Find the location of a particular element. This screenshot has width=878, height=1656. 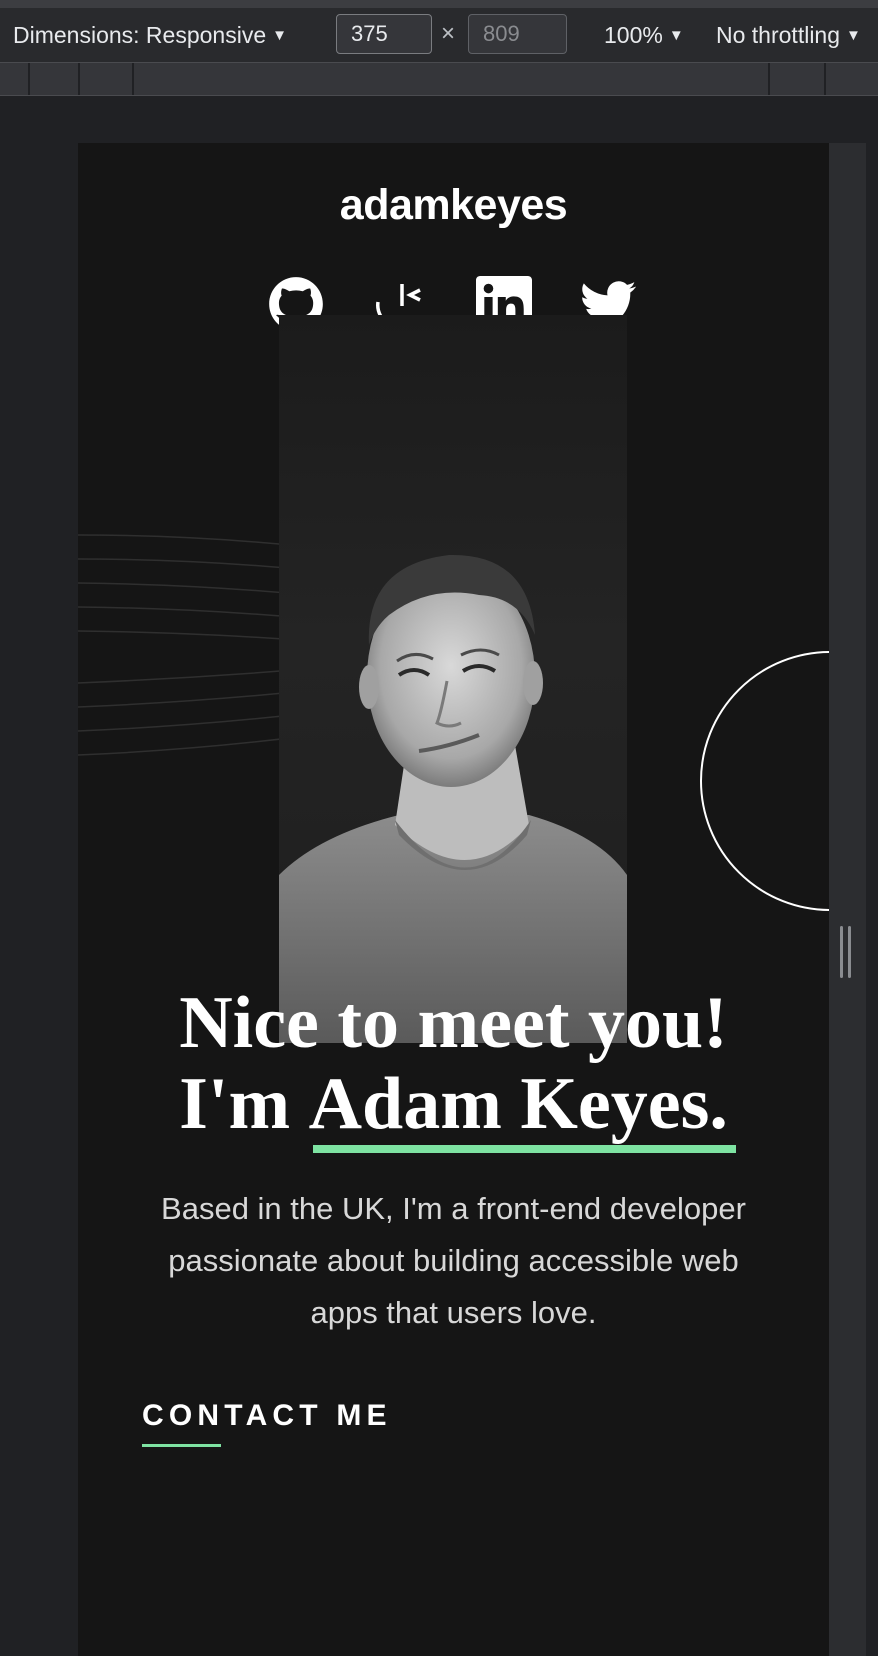

throttling-label: No throttling is located at coordinates (778, 35).